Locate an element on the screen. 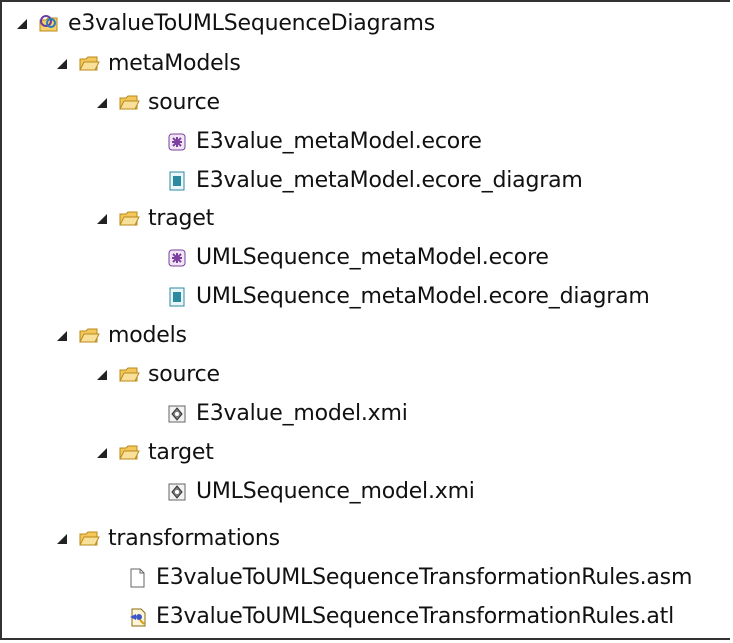  tree-item-metaModels-source: source is located at coordinates (158, 103).